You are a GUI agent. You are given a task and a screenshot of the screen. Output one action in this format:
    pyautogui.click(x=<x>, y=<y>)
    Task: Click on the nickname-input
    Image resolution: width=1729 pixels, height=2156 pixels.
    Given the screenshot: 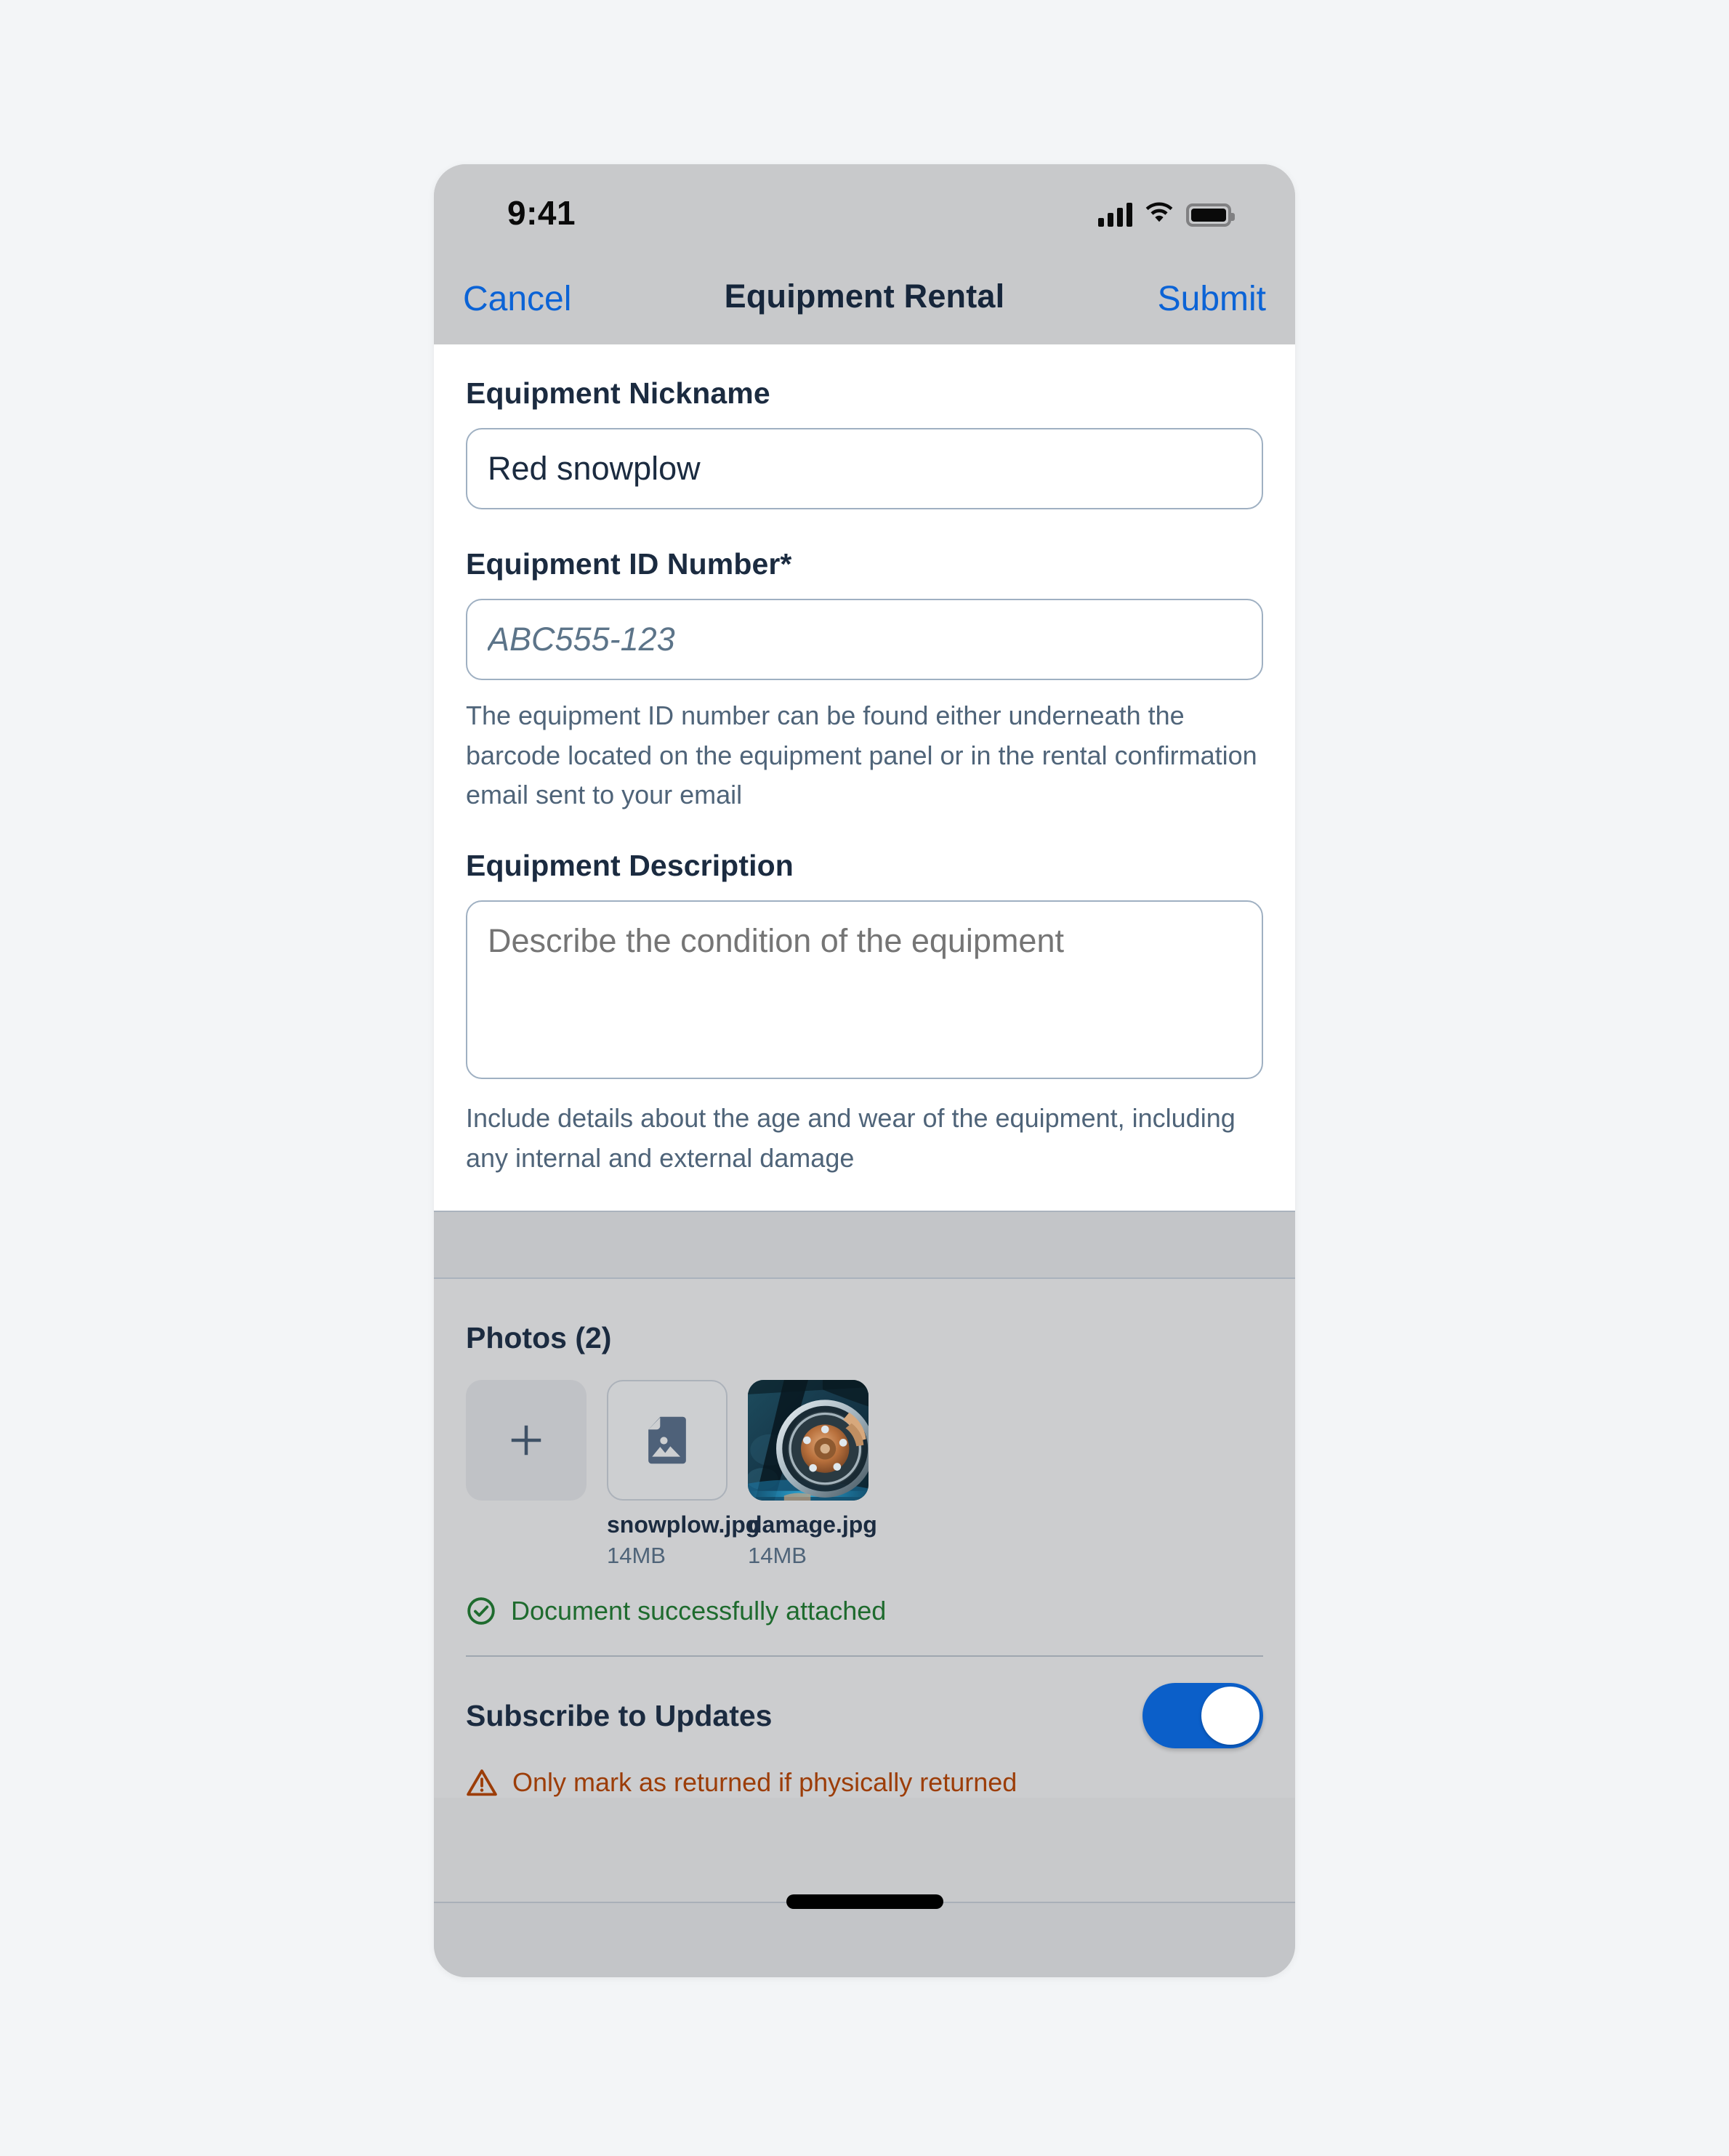 What is the action you would take?
    pyautogui.click(x=864, y=468)
    